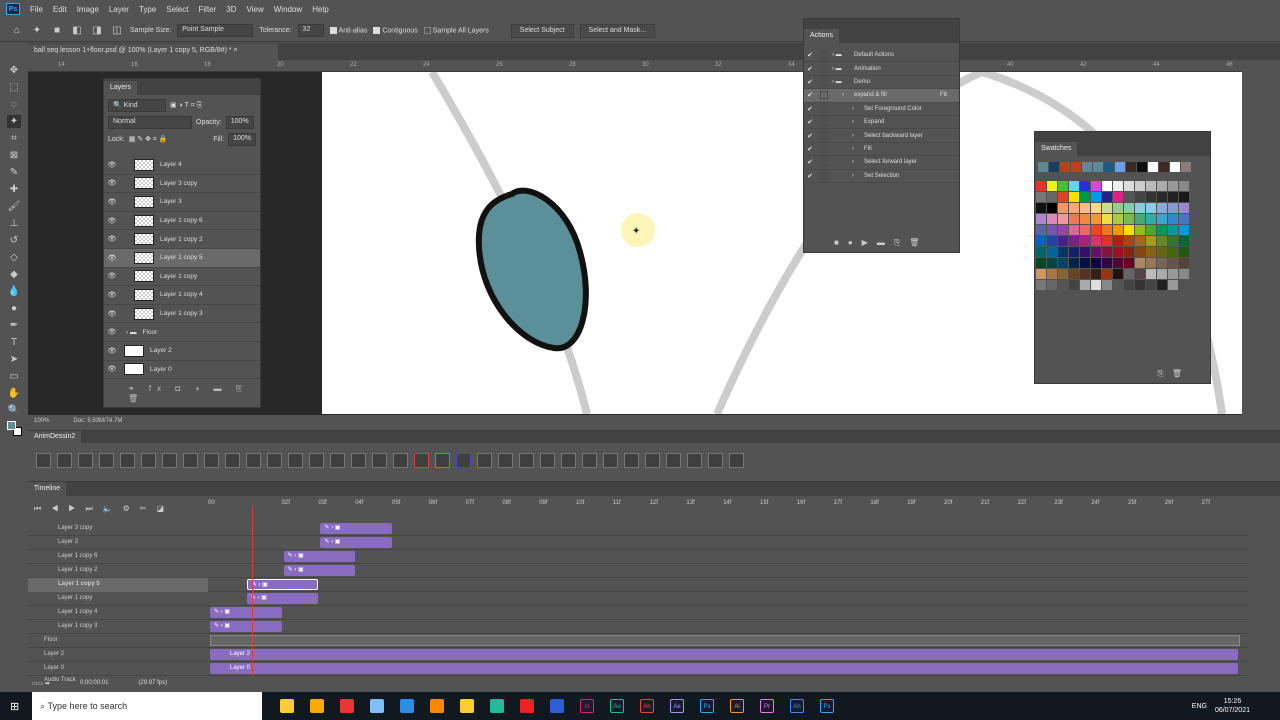 This screenshot has height=720, width=1280. I want to click on menu-filter: Filter, so click(208, 9).